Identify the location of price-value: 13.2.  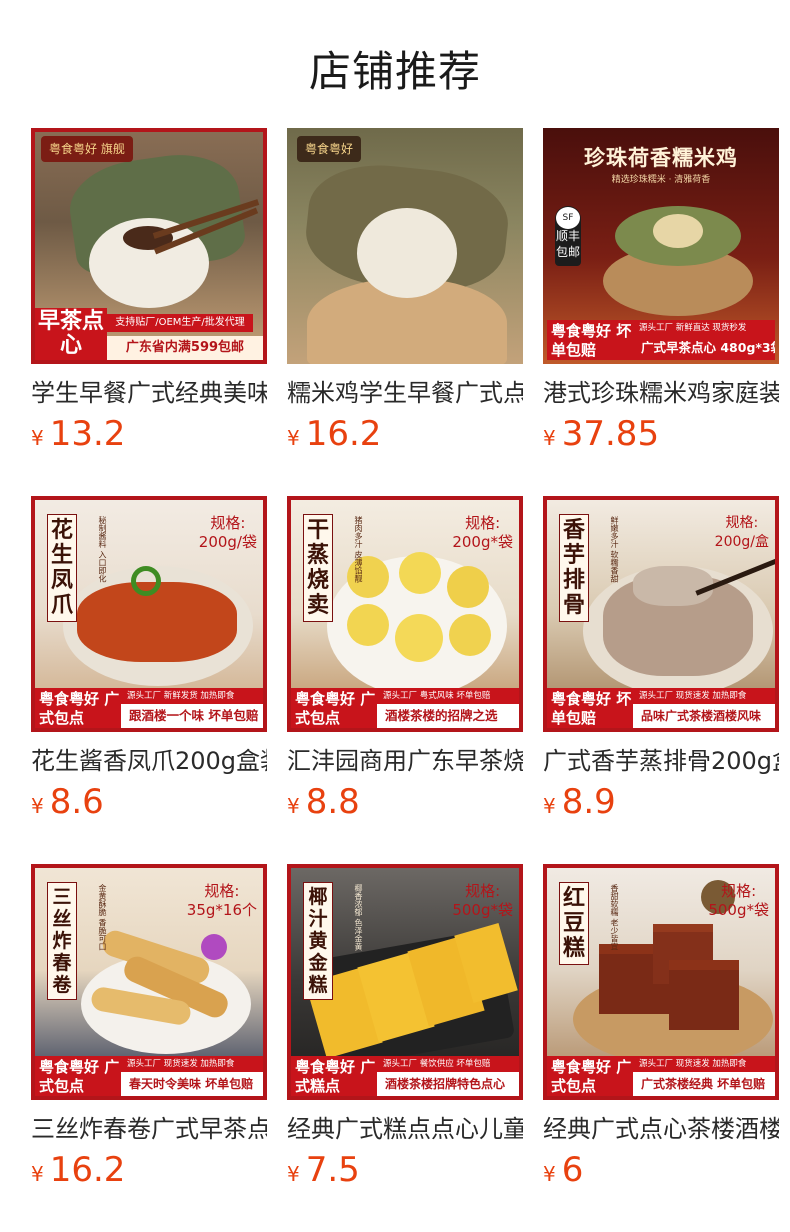
(87, 434).